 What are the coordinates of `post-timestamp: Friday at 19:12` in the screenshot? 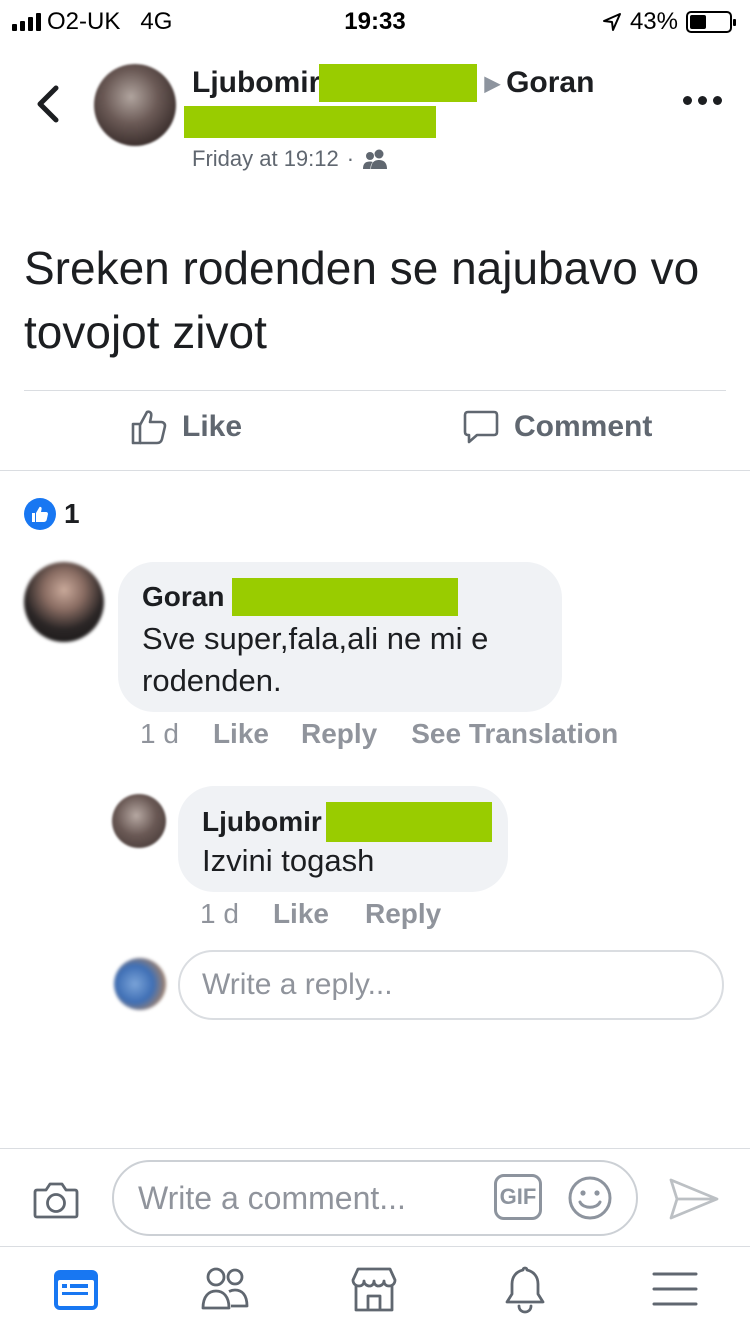 It's located at (265, 159).